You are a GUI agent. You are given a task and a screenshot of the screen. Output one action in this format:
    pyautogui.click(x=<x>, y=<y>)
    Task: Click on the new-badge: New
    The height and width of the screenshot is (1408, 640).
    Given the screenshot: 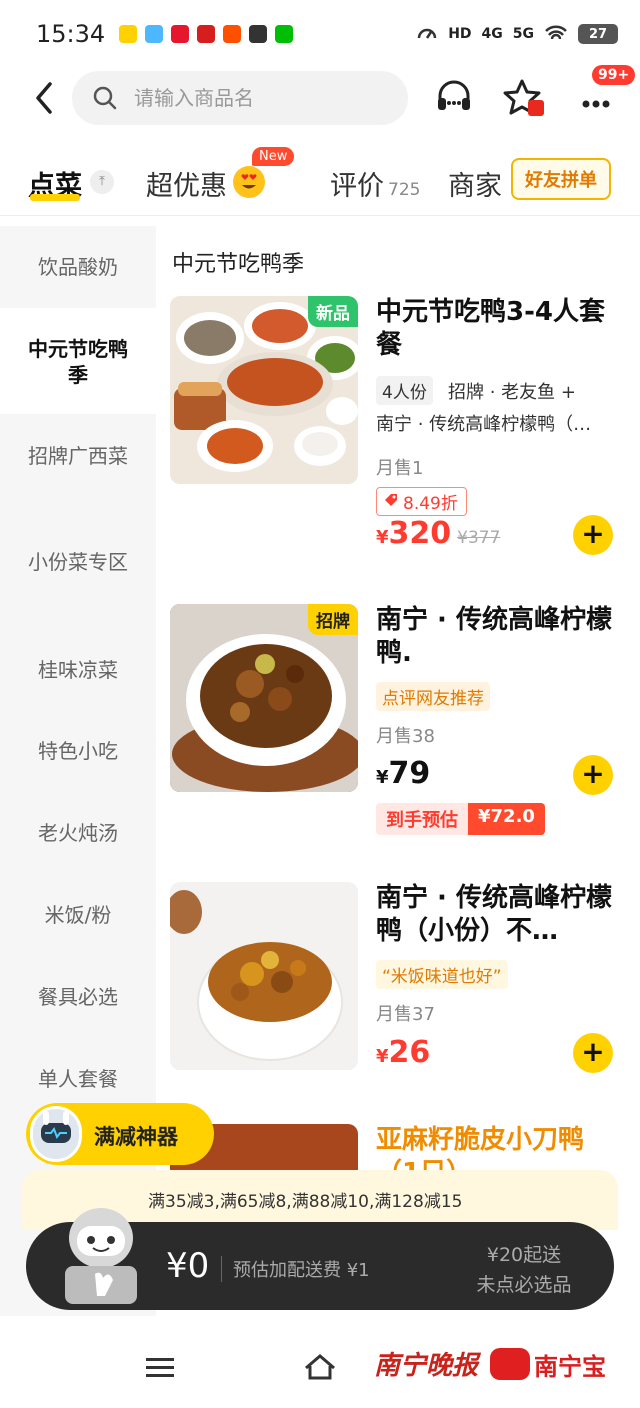 What is the action you would take?
    pyautogui.click(x=273, y=156)
    